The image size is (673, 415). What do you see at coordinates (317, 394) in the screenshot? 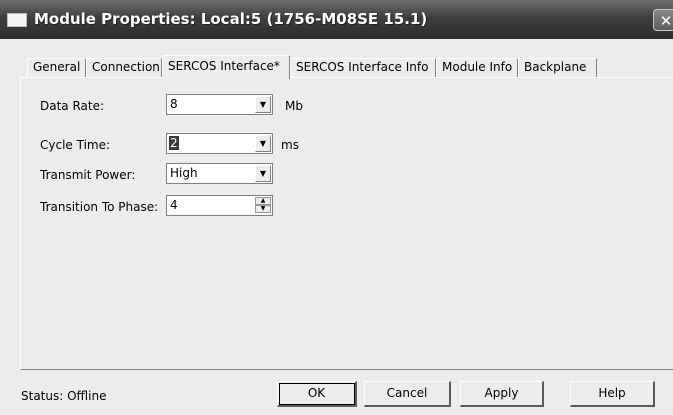
I see `ok-button: OK` at bounding box center [317, 394].